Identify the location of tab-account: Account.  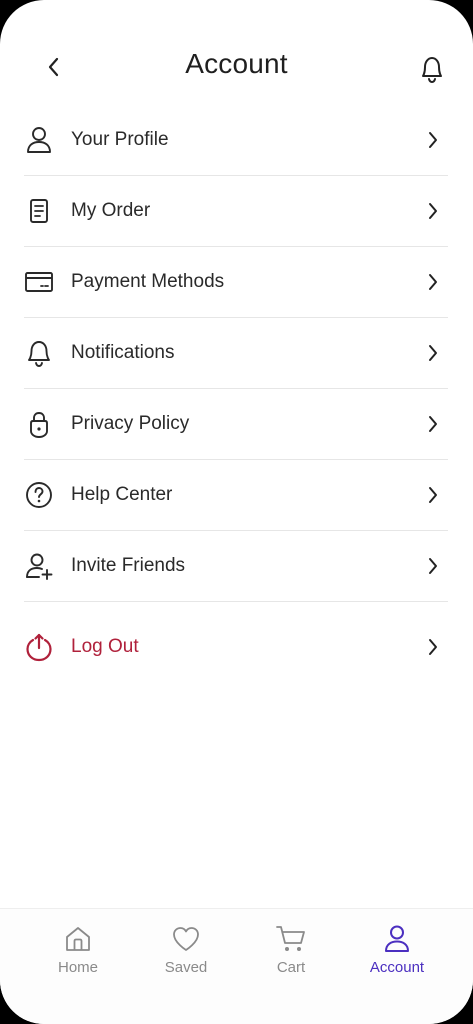
(397, 953).